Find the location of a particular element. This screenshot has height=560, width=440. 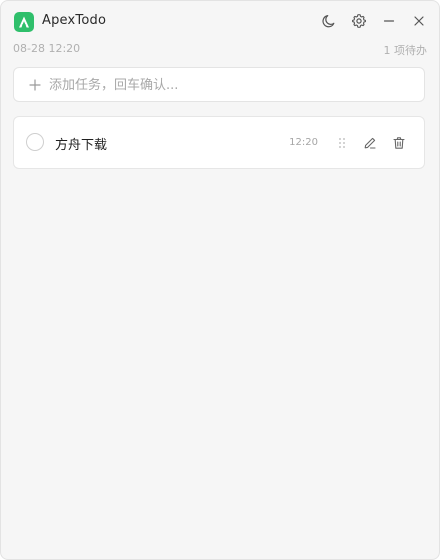

task-item: 方舟下载 12:20 is located at coordinates (219, 142).